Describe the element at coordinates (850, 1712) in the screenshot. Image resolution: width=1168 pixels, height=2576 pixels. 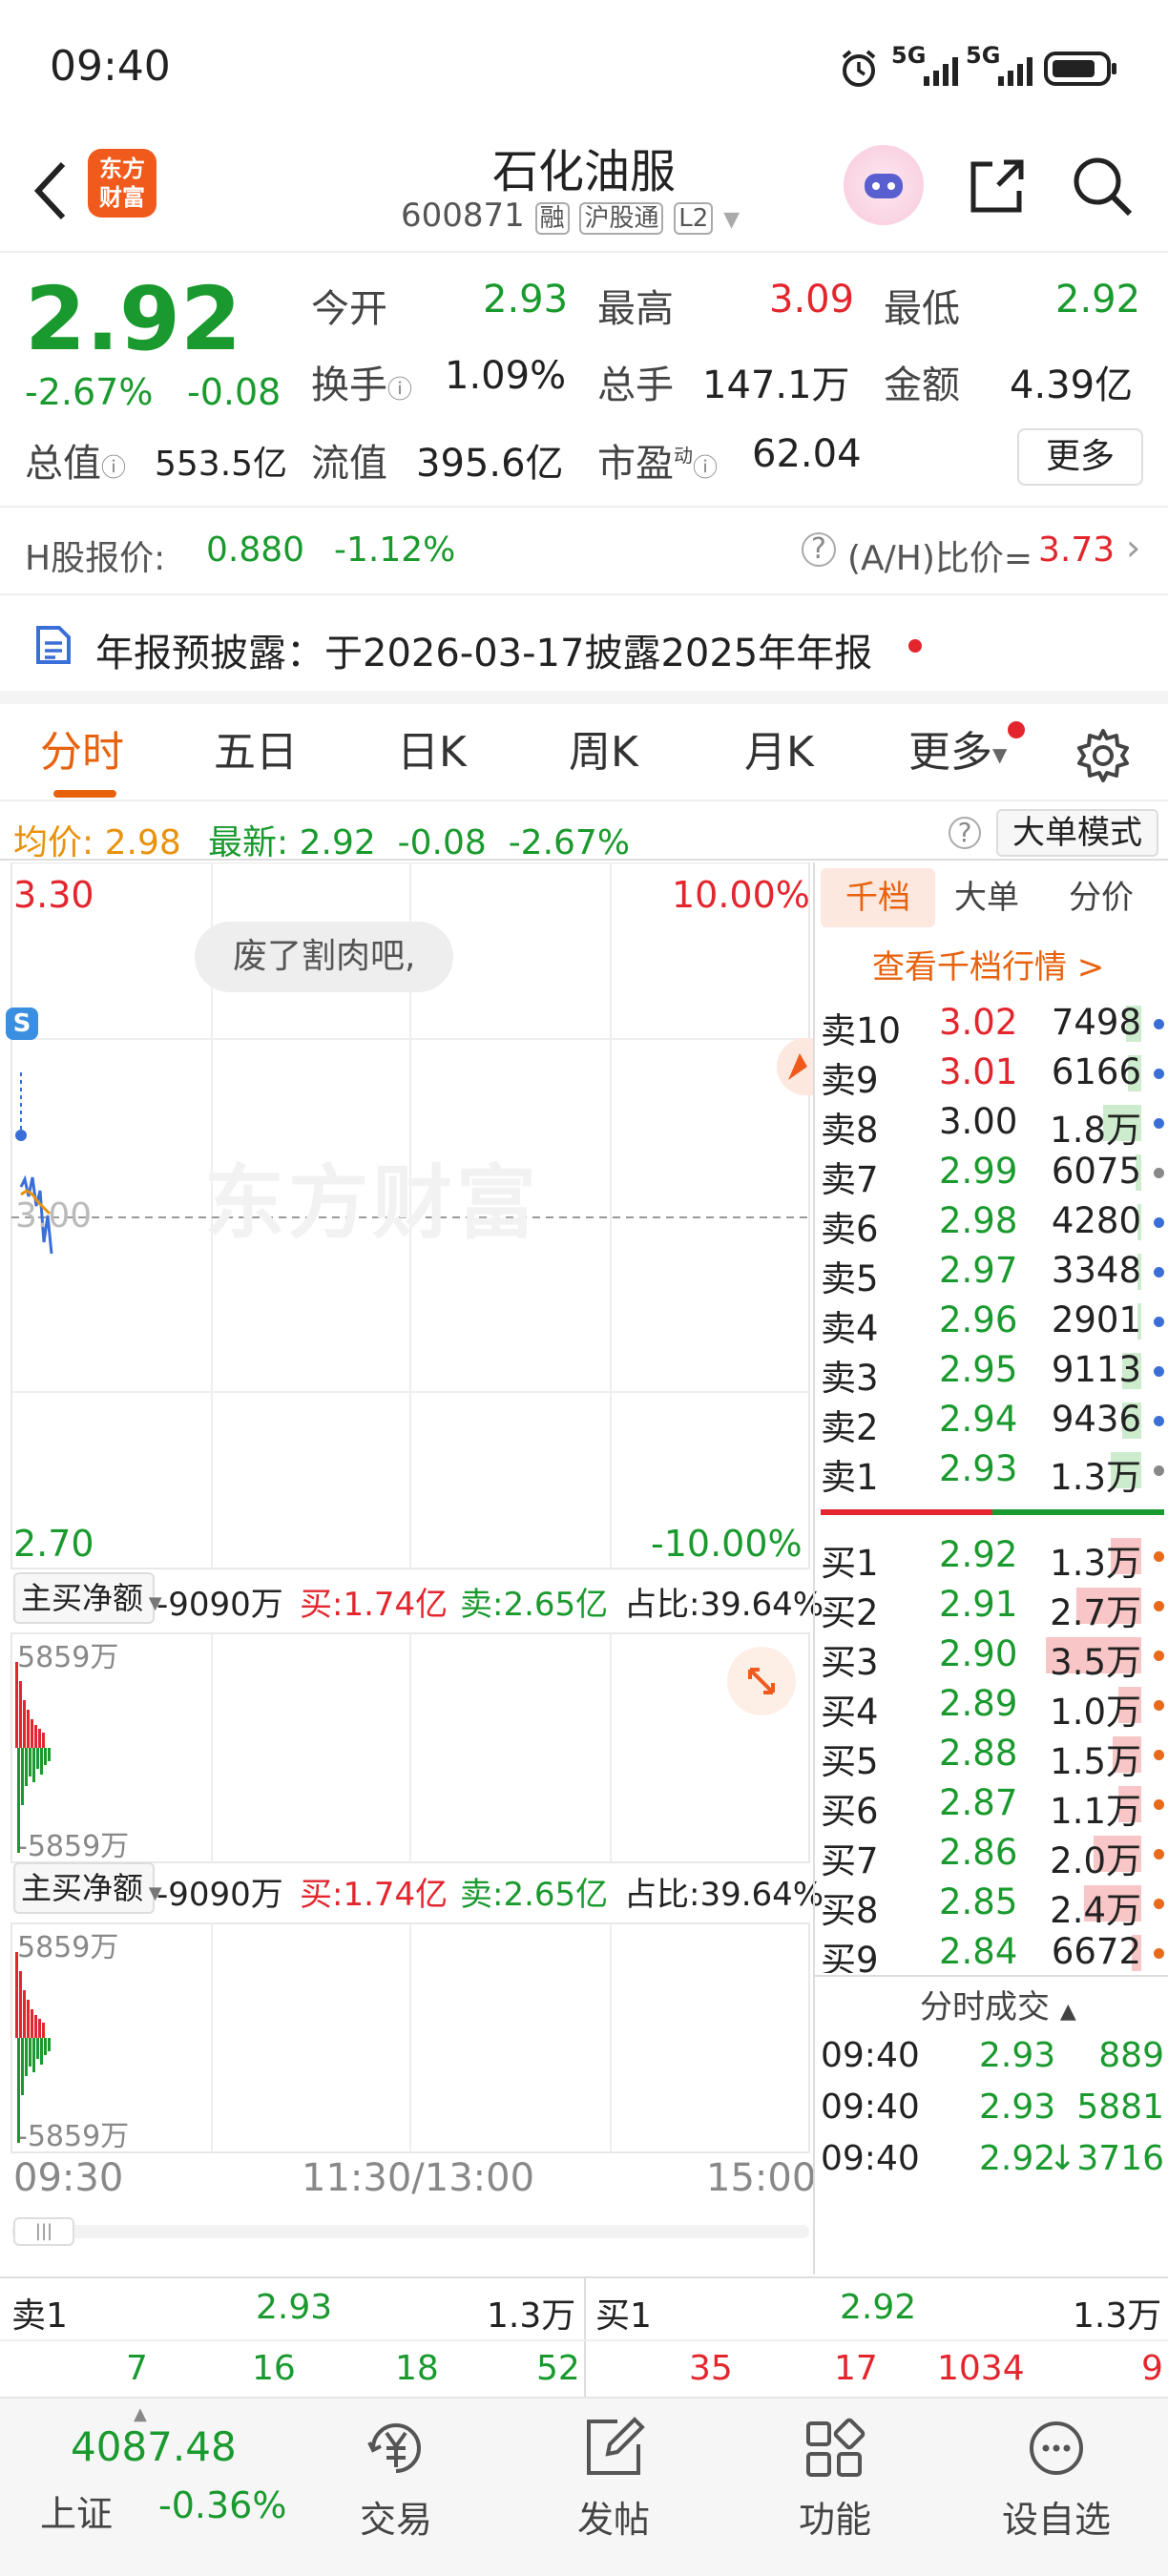
I see `bid-level-label: 买4` at that location.